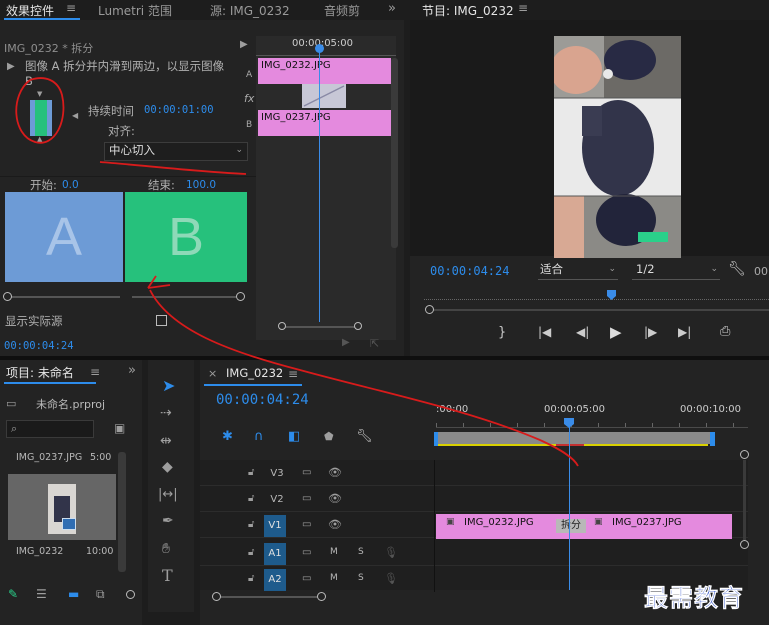  What do you see at coordinates (240, 296) in the screenshot?
I see `end-slider-handle` at bounding box center [240, 296].